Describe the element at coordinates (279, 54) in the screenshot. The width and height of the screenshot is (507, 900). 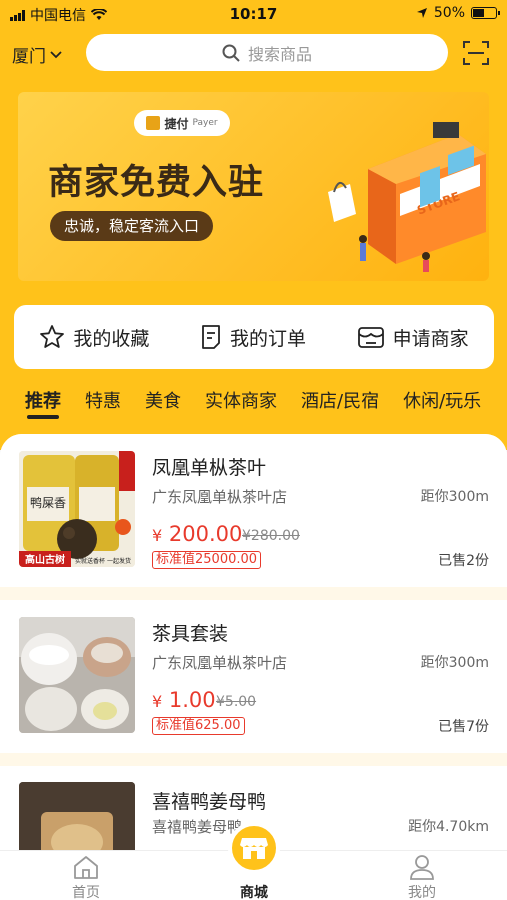
I see `search-placeholder: 搜索商品` at that location.